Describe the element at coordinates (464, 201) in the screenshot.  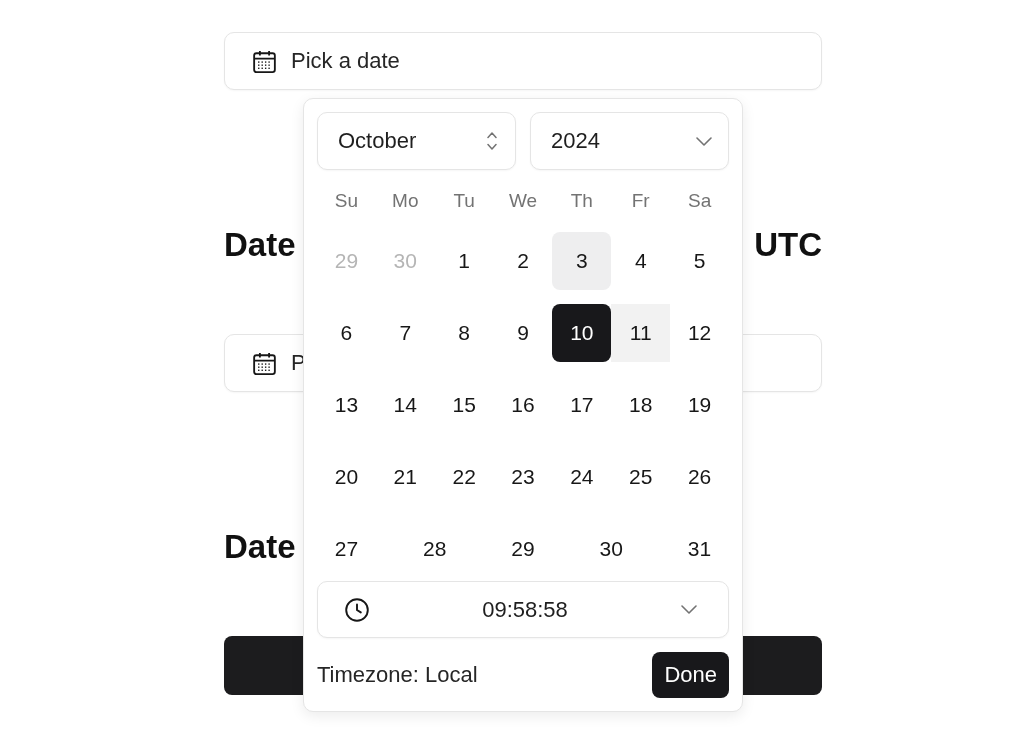
I see `weekday-label: Tu` at that location.